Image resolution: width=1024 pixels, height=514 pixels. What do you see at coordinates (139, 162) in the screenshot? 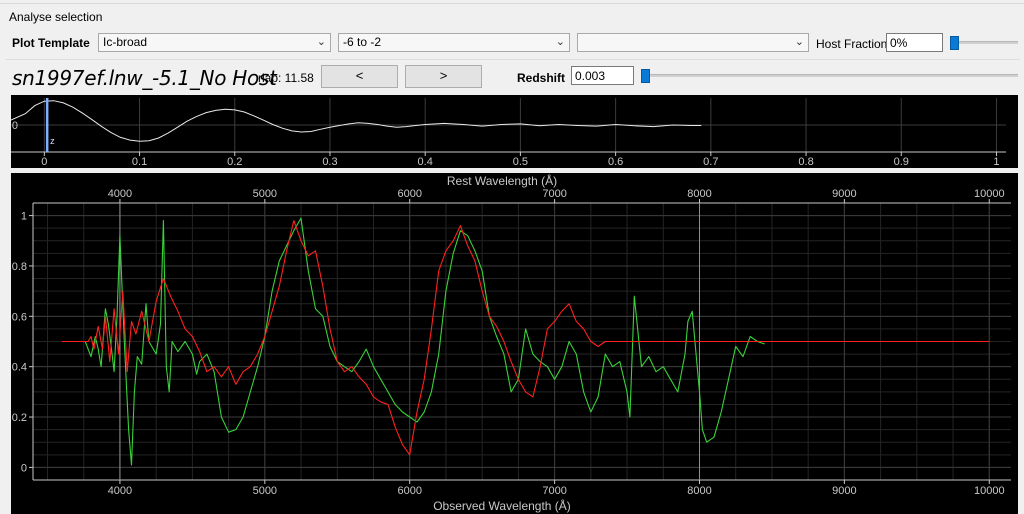
I see `xcorr-x-tick-label: 0.1` at bounding box center [139, 162].